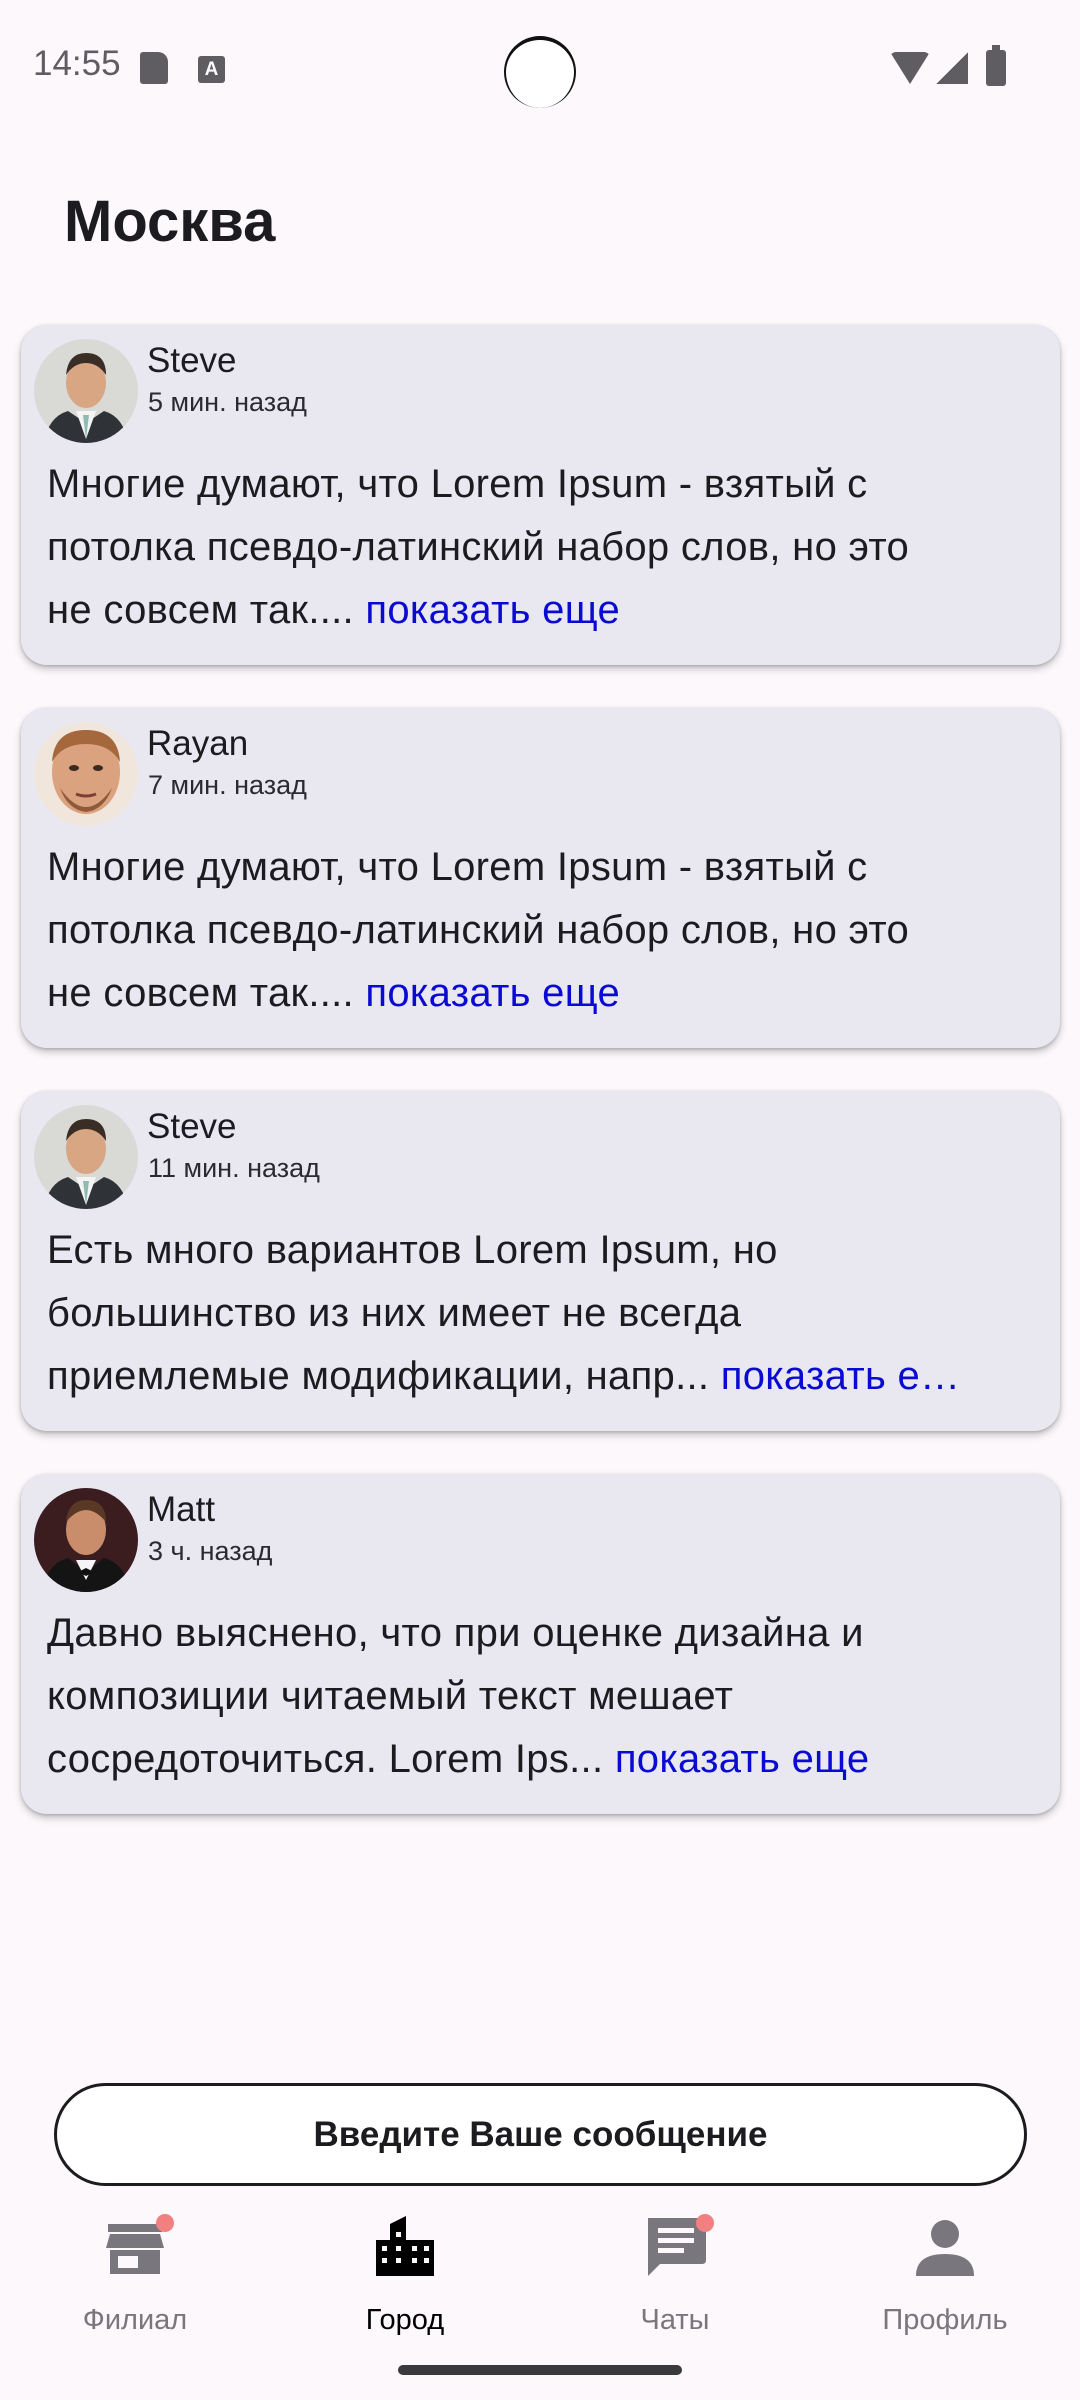  Describe the element at coordinates (455, 1633) in the screenshot. I see `post-text-line: Давно выяснено, что при оценке дизайна и` at that location.